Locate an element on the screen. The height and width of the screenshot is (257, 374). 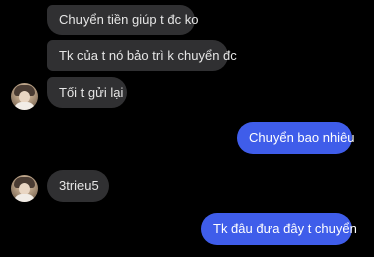
incoming-message-bubble: Tk của t nó bảo trì k chuyển đc is located at coordinates (142, 55).